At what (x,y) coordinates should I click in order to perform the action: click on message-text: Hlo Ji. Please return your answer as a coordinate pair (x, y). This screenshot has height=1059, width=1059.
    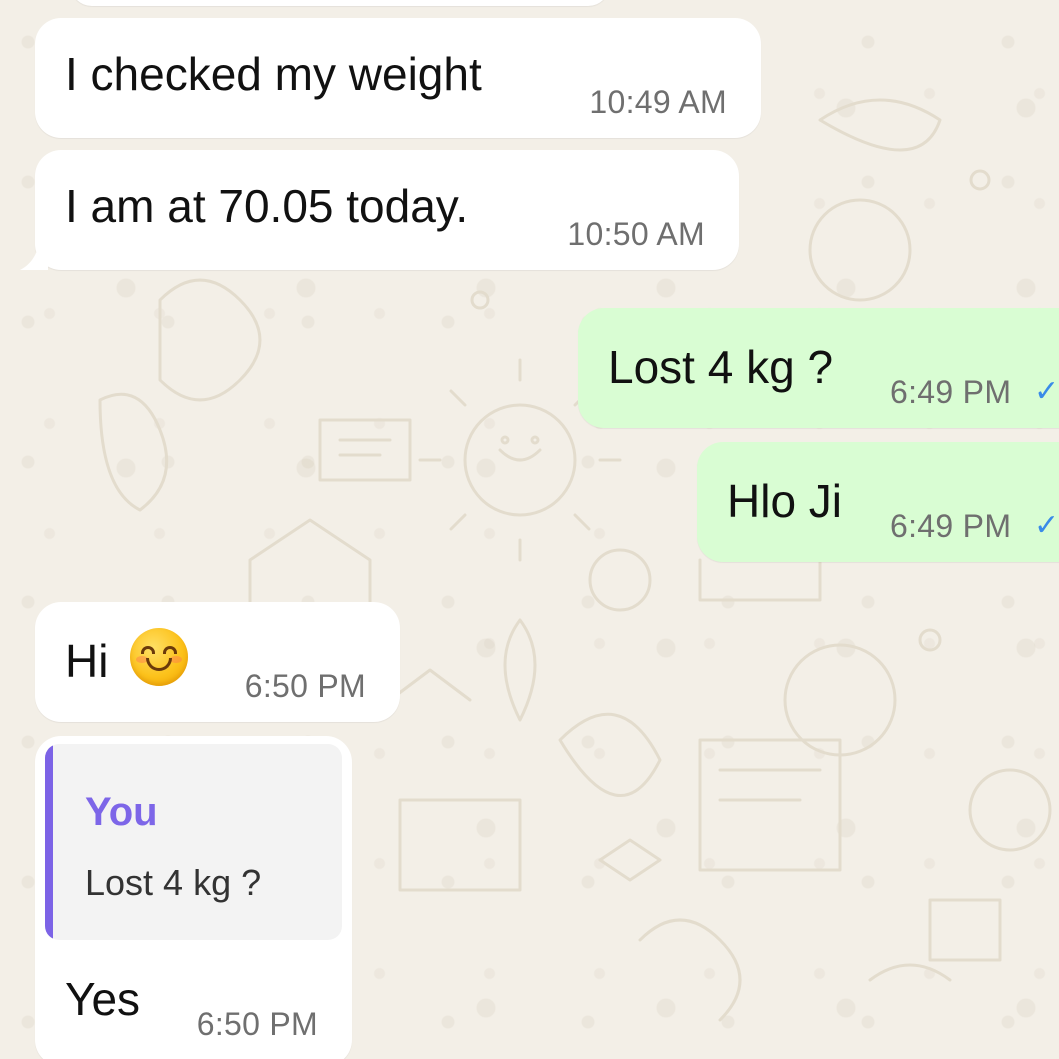
    Looking at the image, I should click on (785, 501).